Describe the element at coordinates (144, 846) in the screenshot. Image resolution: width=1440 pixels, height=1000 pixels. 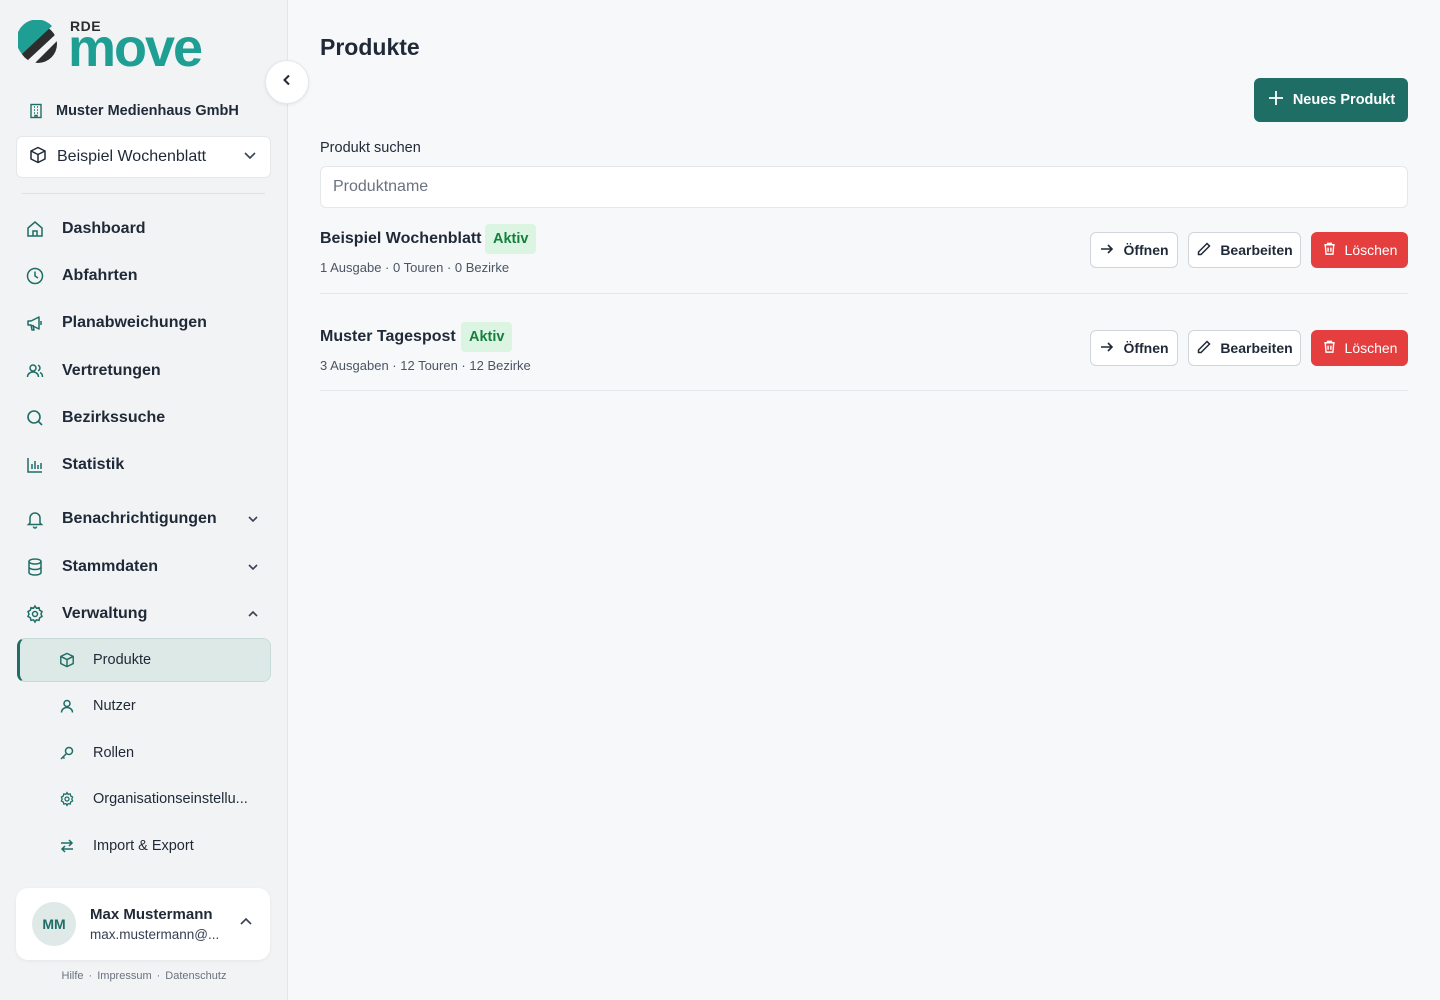
I see `sidebar-subitem-import-export: Import & Export` at that location.